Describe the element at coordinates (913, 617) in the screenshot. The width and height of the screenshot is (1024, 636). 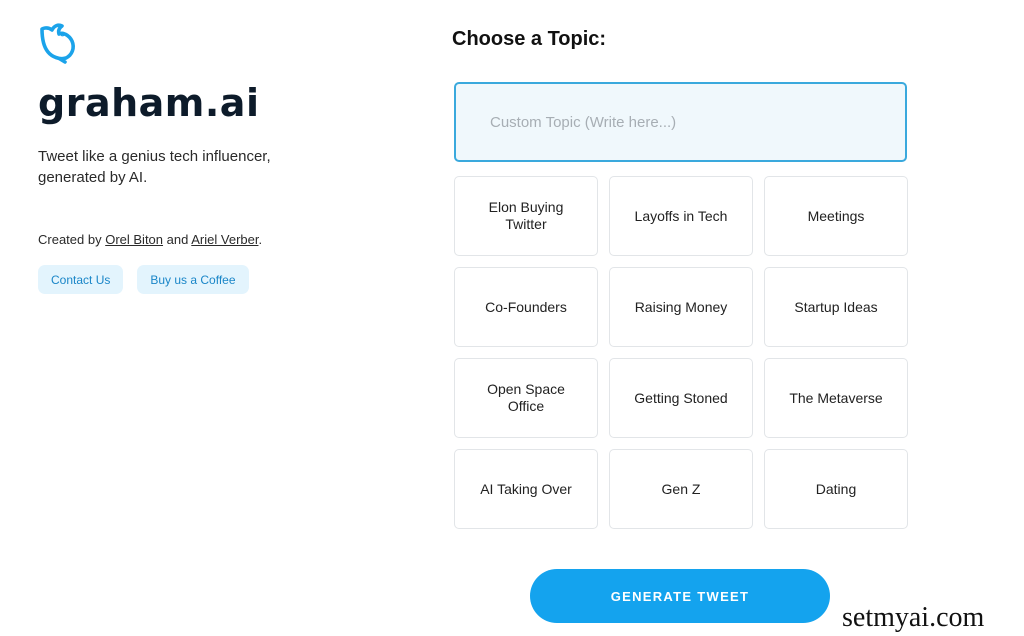
I see `watermark: setmyai.com` at that location.